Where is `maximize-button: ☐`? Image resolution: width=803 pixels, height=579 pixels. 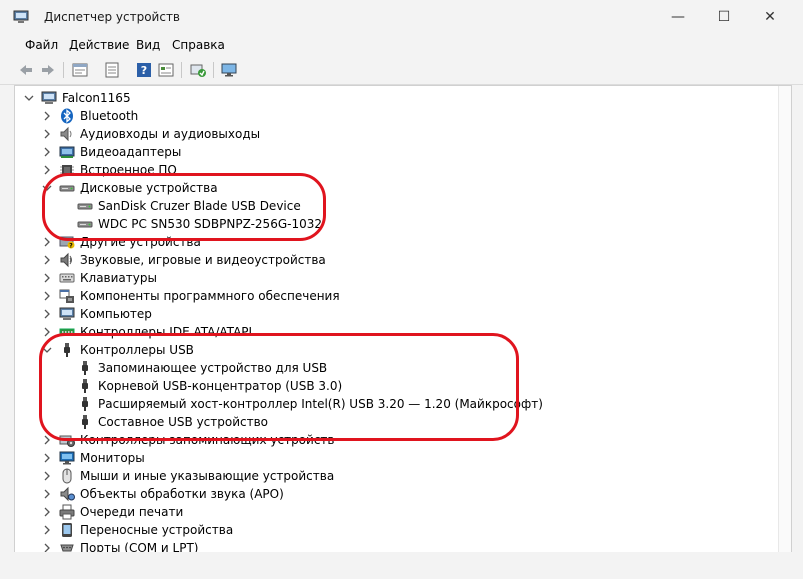 maximize-button: ☐ is located at coordinates (724, 17).